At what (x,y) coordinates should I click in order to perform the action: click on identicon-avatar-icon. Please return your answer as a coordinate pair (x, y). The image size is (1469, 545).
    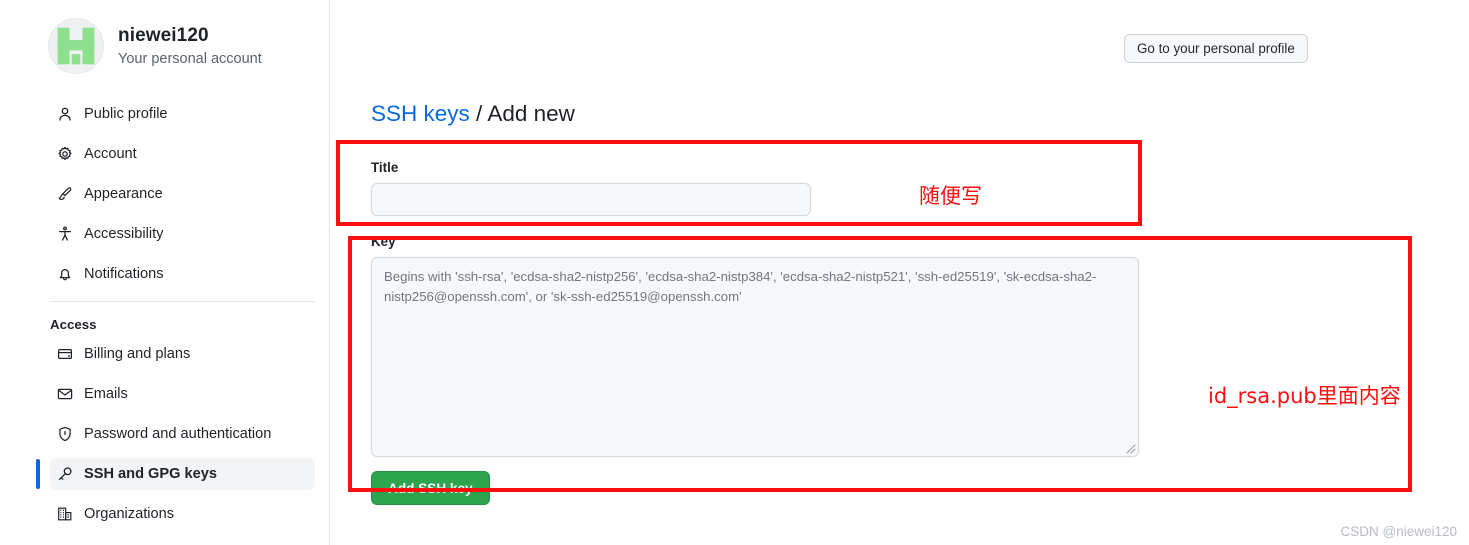
    Looking at the image, I should click on (76, 46).